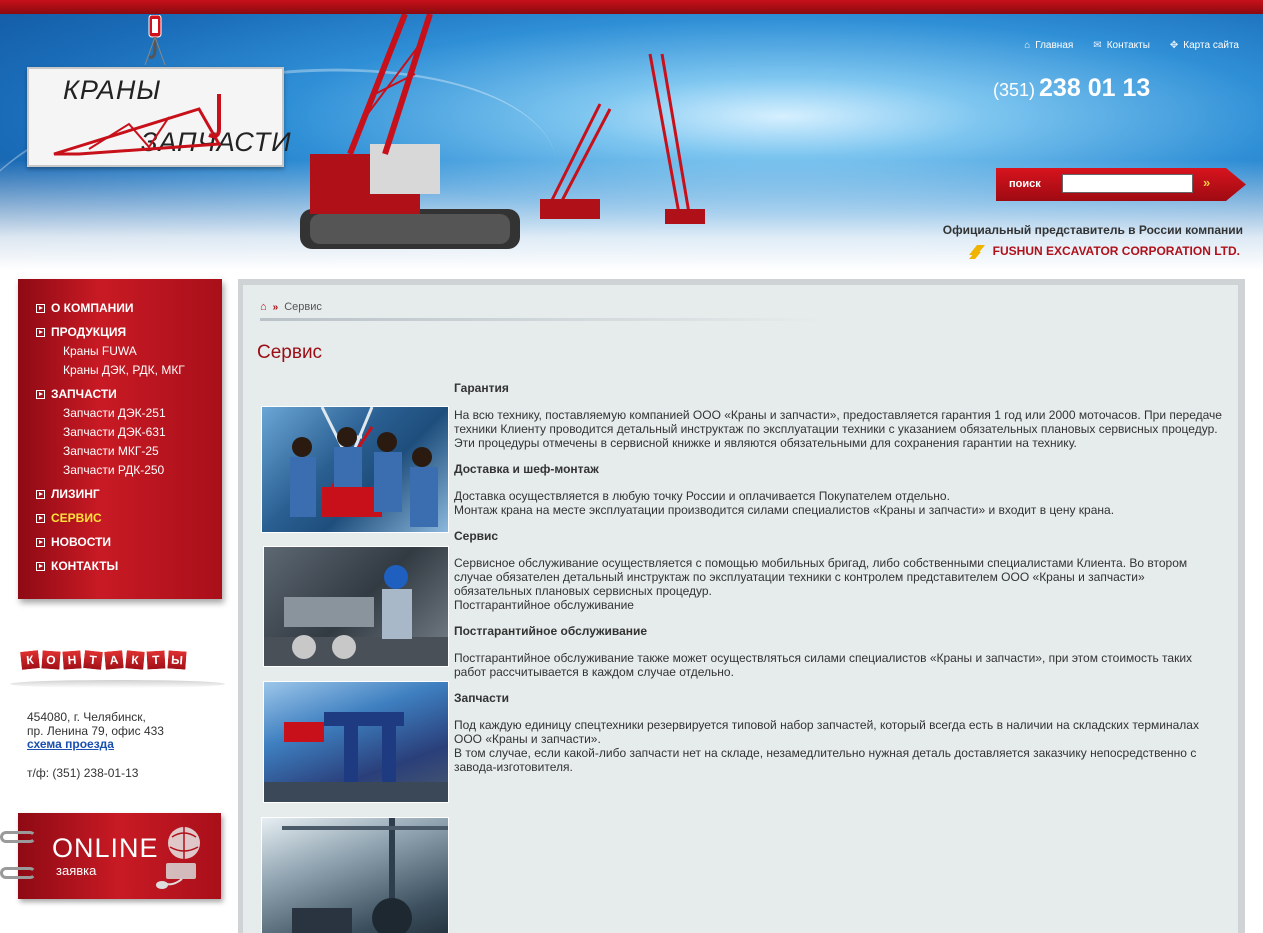 The height and width of the screenshot is (933, 1263). Describe the element at coordinates (1174, 45) in the screenshot. I see `sitemap-icon: ✥` at that location.